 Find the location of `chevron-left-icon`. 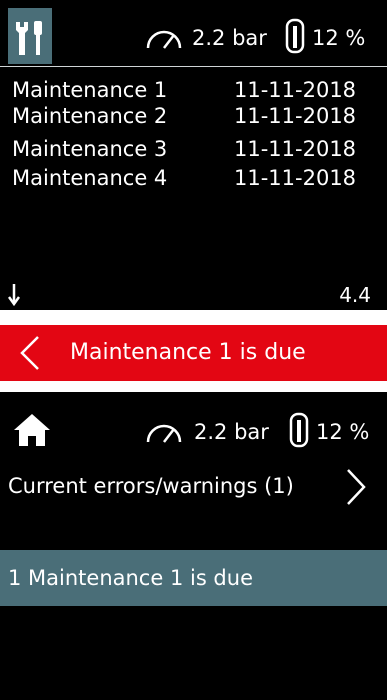

chevron-left-icon is located at coordinates (30, 353).